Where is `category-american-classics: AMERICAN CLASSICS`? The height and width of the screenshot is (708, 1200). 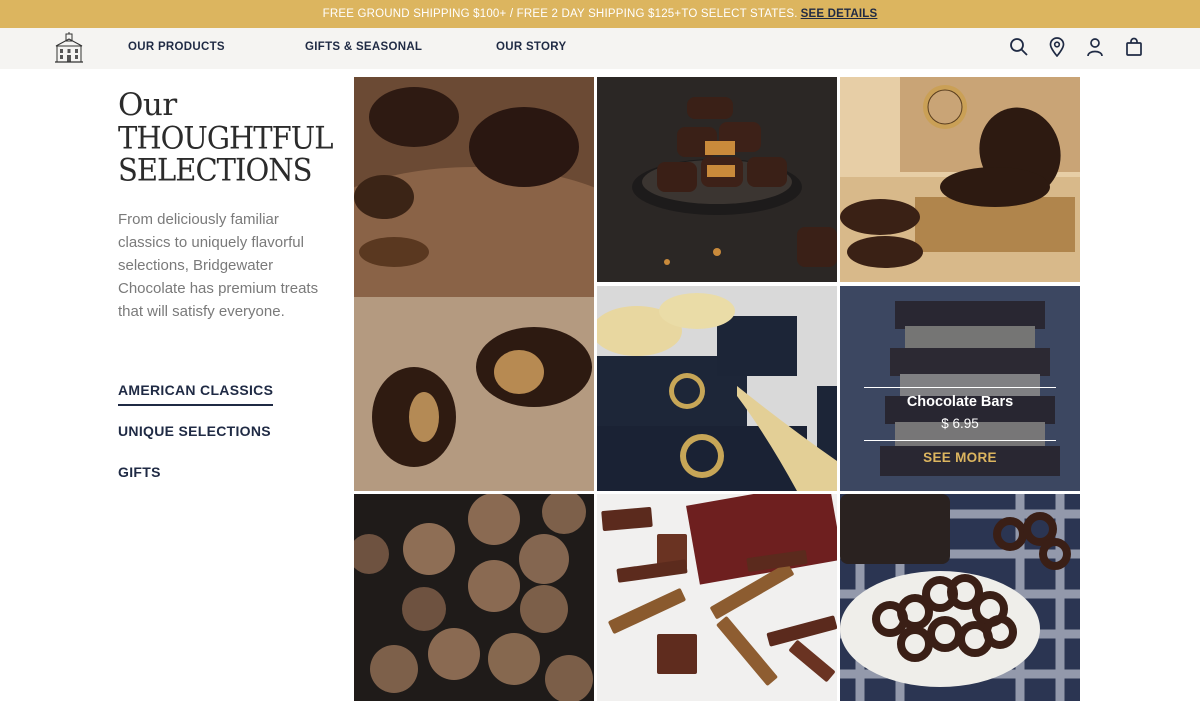 category-american-classics: AMERICAN CLASSICS is located at coordinates (196, 394).